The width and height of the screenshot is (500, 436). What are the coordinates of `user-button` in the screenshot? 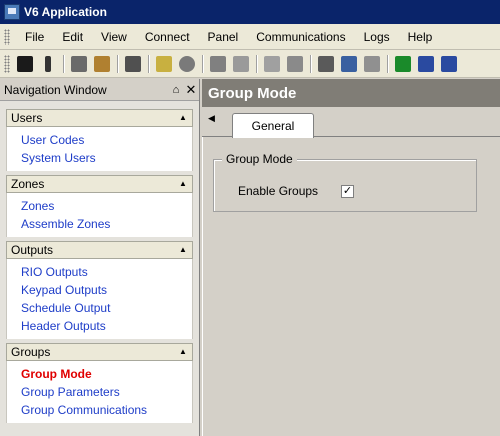 It's located at (187, 64).